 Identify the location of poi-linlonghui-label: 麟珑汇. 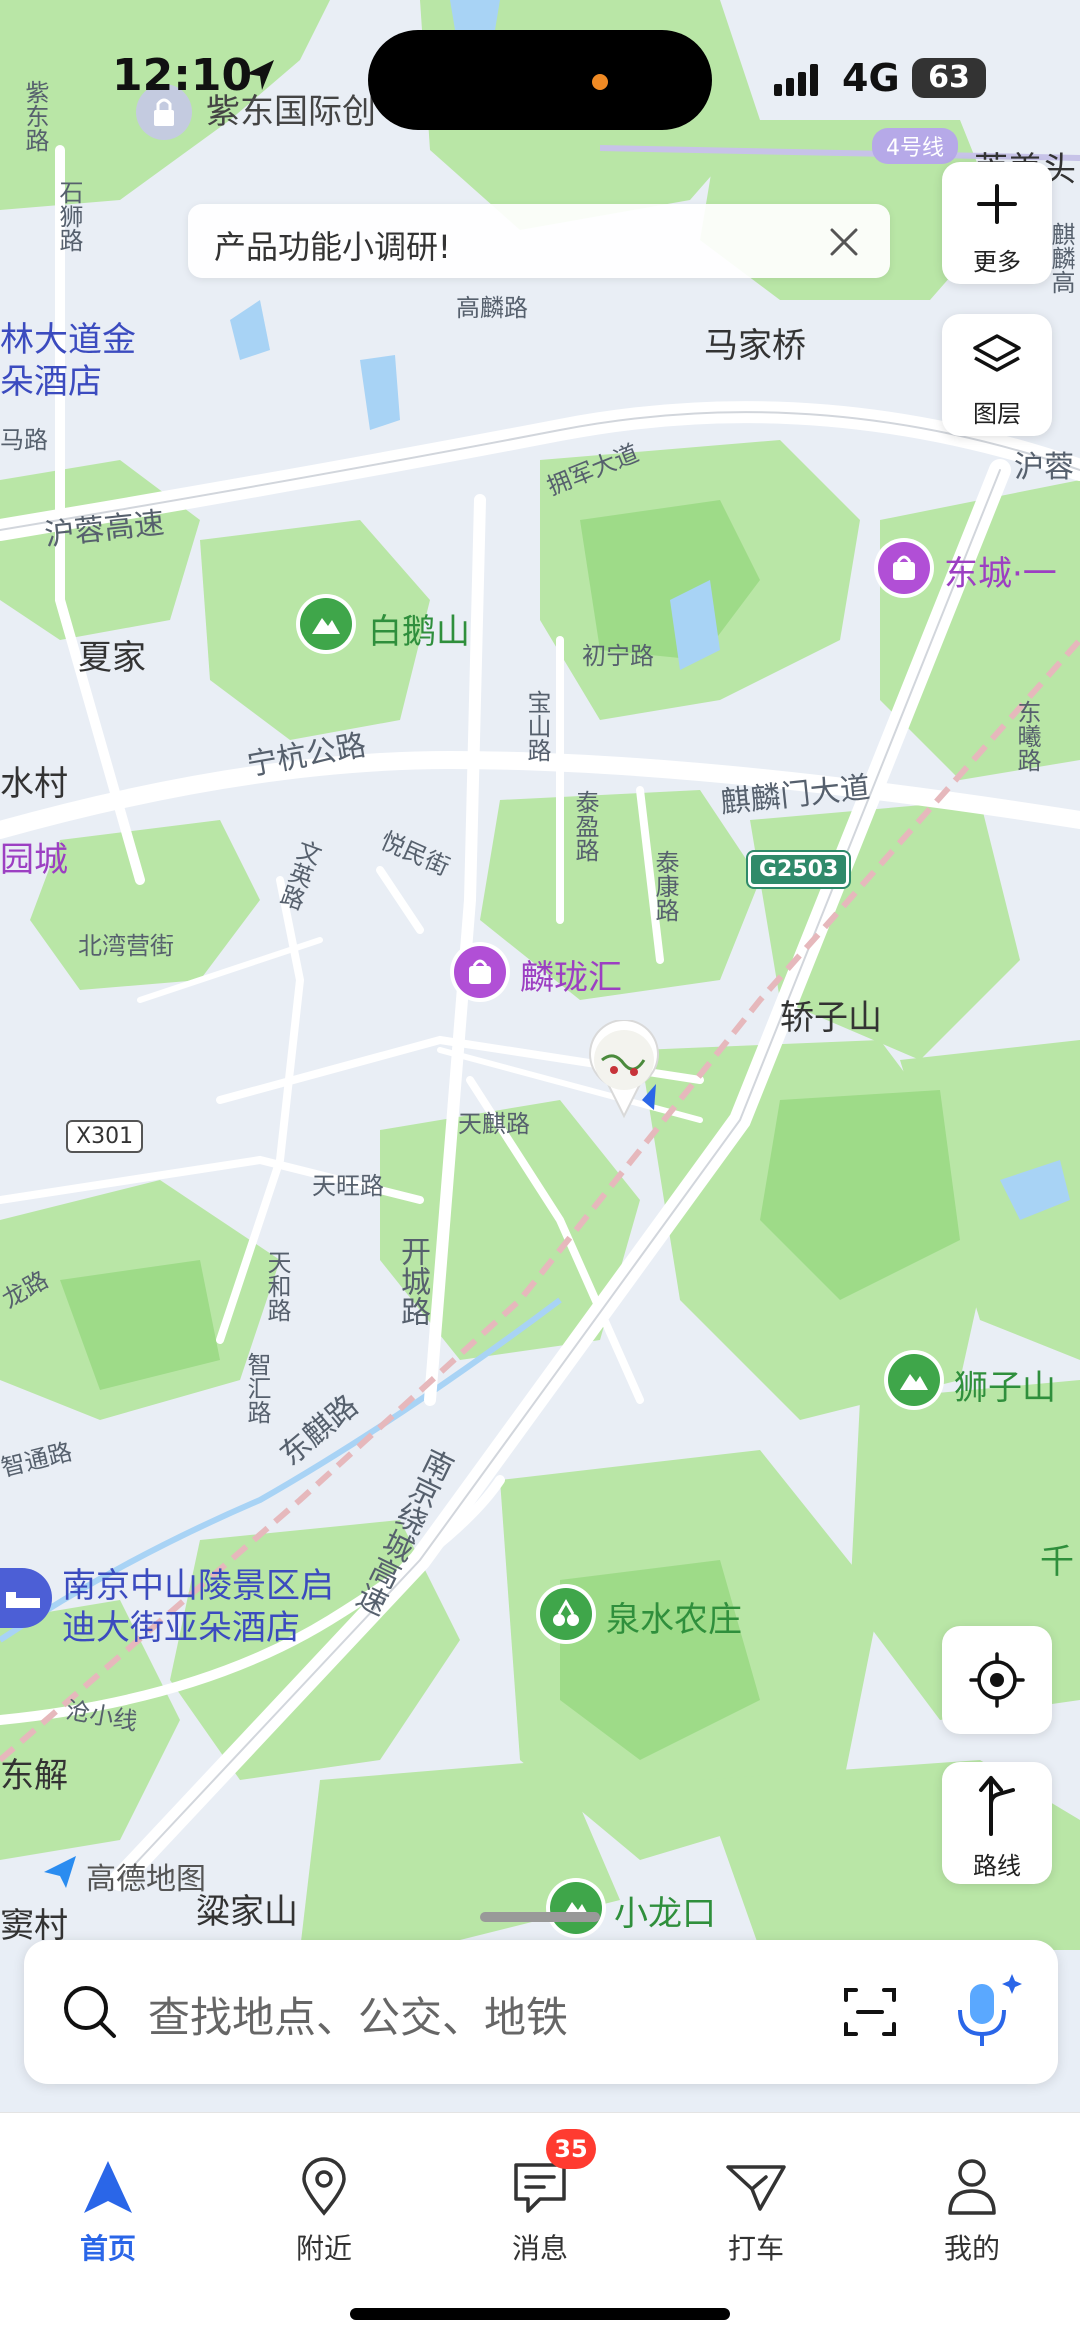
(571, 974).